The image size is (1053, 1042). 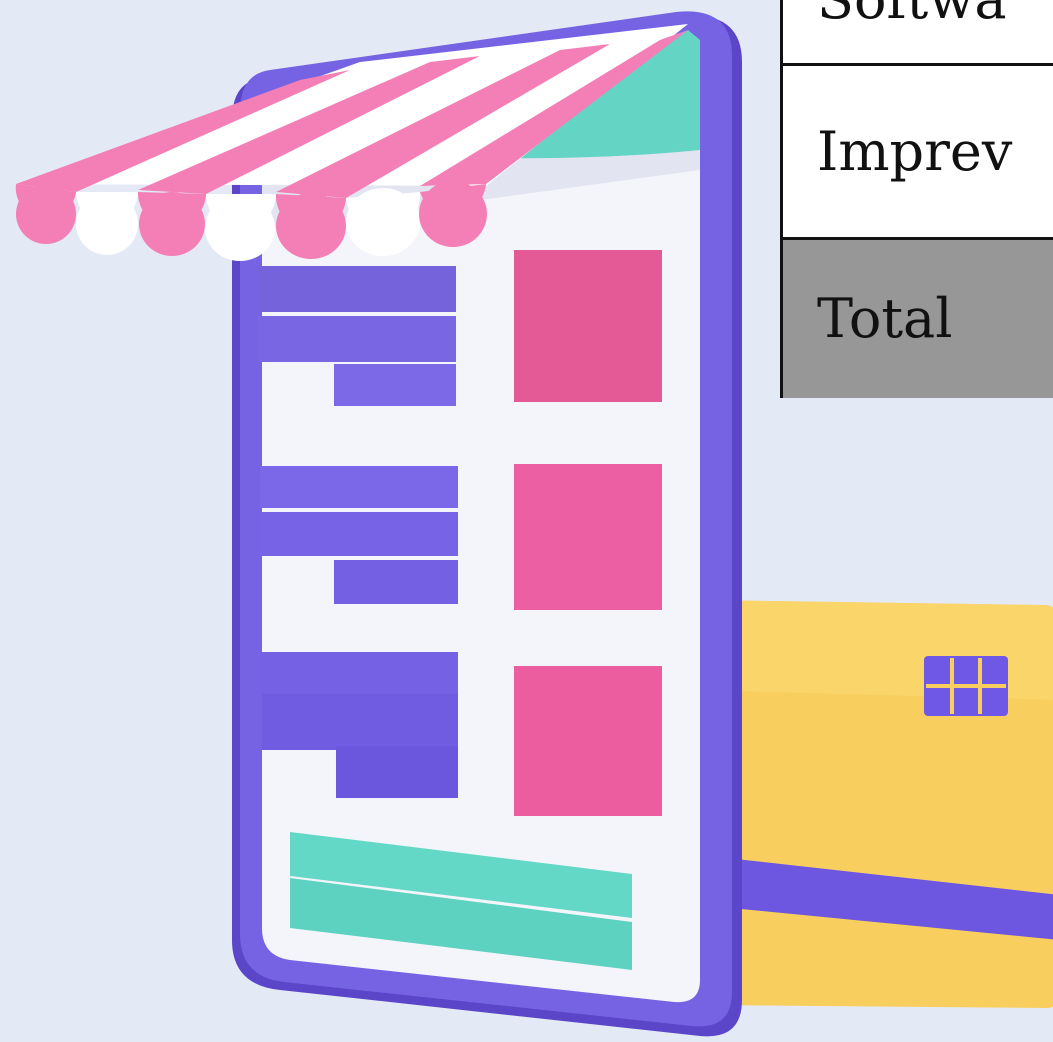 I want to click on credit-card-icon, so click(x=876, y=804).